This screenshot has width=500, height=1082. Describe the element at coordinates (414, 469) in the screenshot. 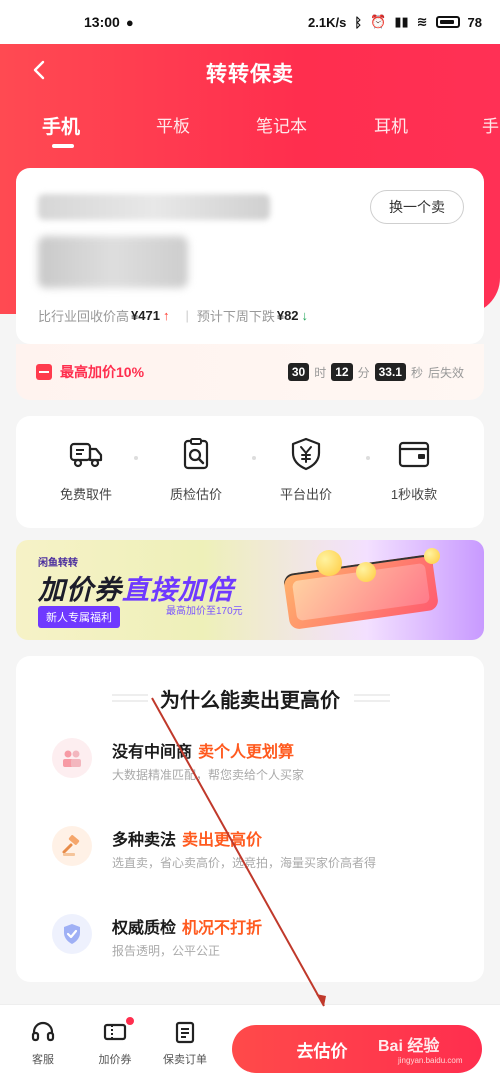

I see `service-fast-payment: 1秒收款` at that location.